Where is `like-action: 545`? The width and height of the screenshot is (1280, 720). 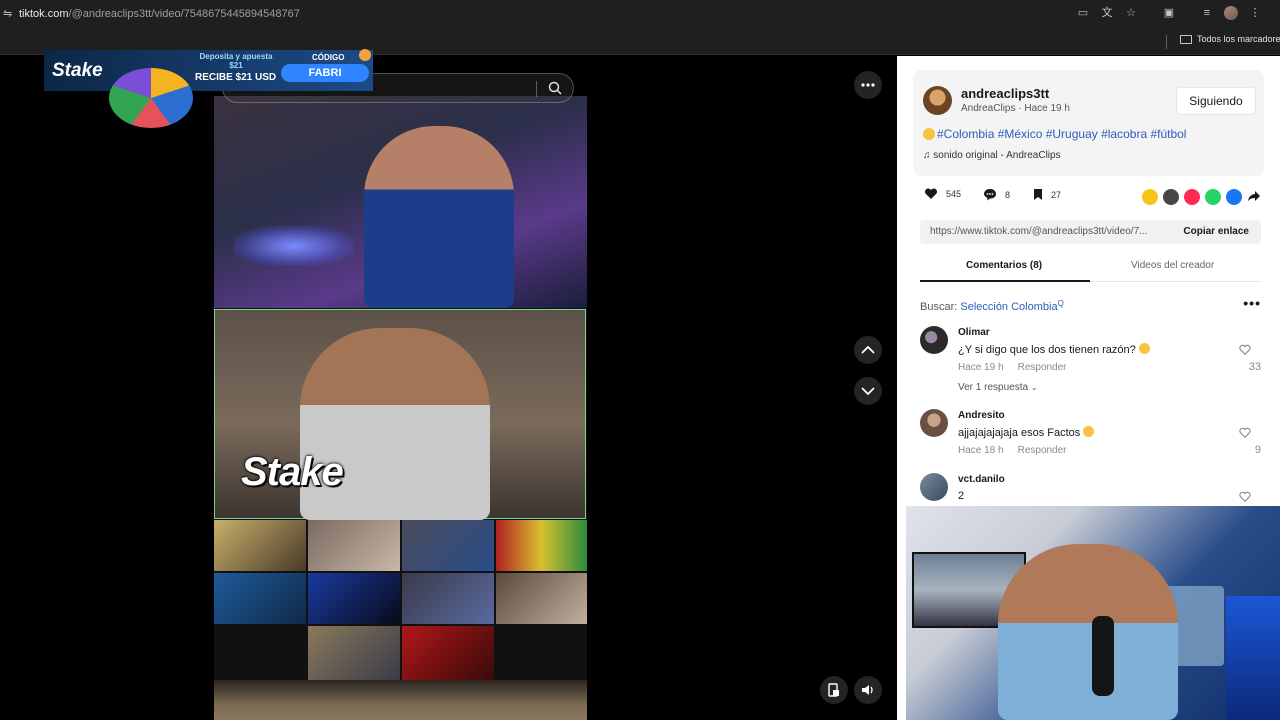 like-action: 545 is located at coordinates (942, 194).